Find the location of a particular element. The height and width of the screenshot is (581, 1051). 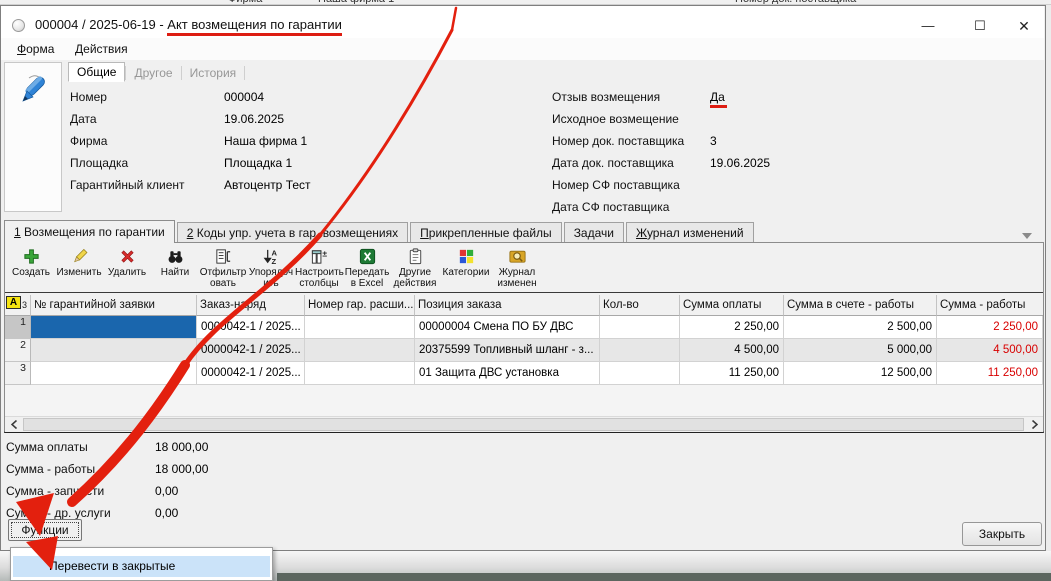

tab-zhurnal-izmeneniy: Журнал изменений is located at coordinates (689, 232).